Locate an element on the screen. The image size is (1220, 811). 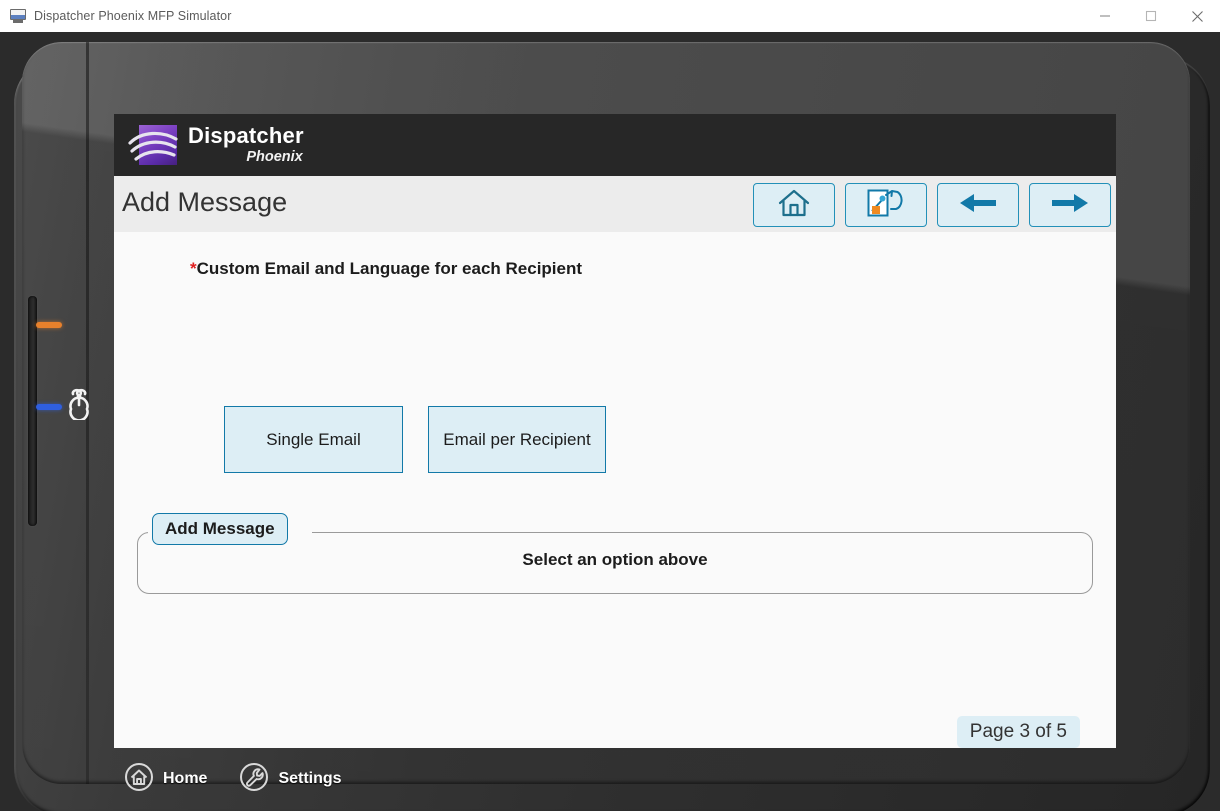
dispatcher-phoenix-logo is located at coordinates (155, 145).